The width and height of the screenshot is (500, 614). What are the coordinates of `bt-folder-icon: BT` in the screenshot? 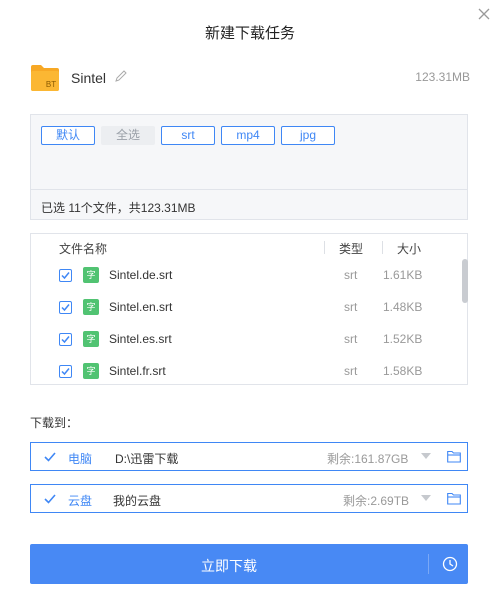 It's located at (45, 77).